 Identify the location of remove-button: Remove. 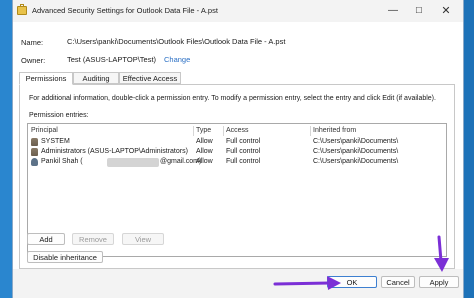
(93, 239).